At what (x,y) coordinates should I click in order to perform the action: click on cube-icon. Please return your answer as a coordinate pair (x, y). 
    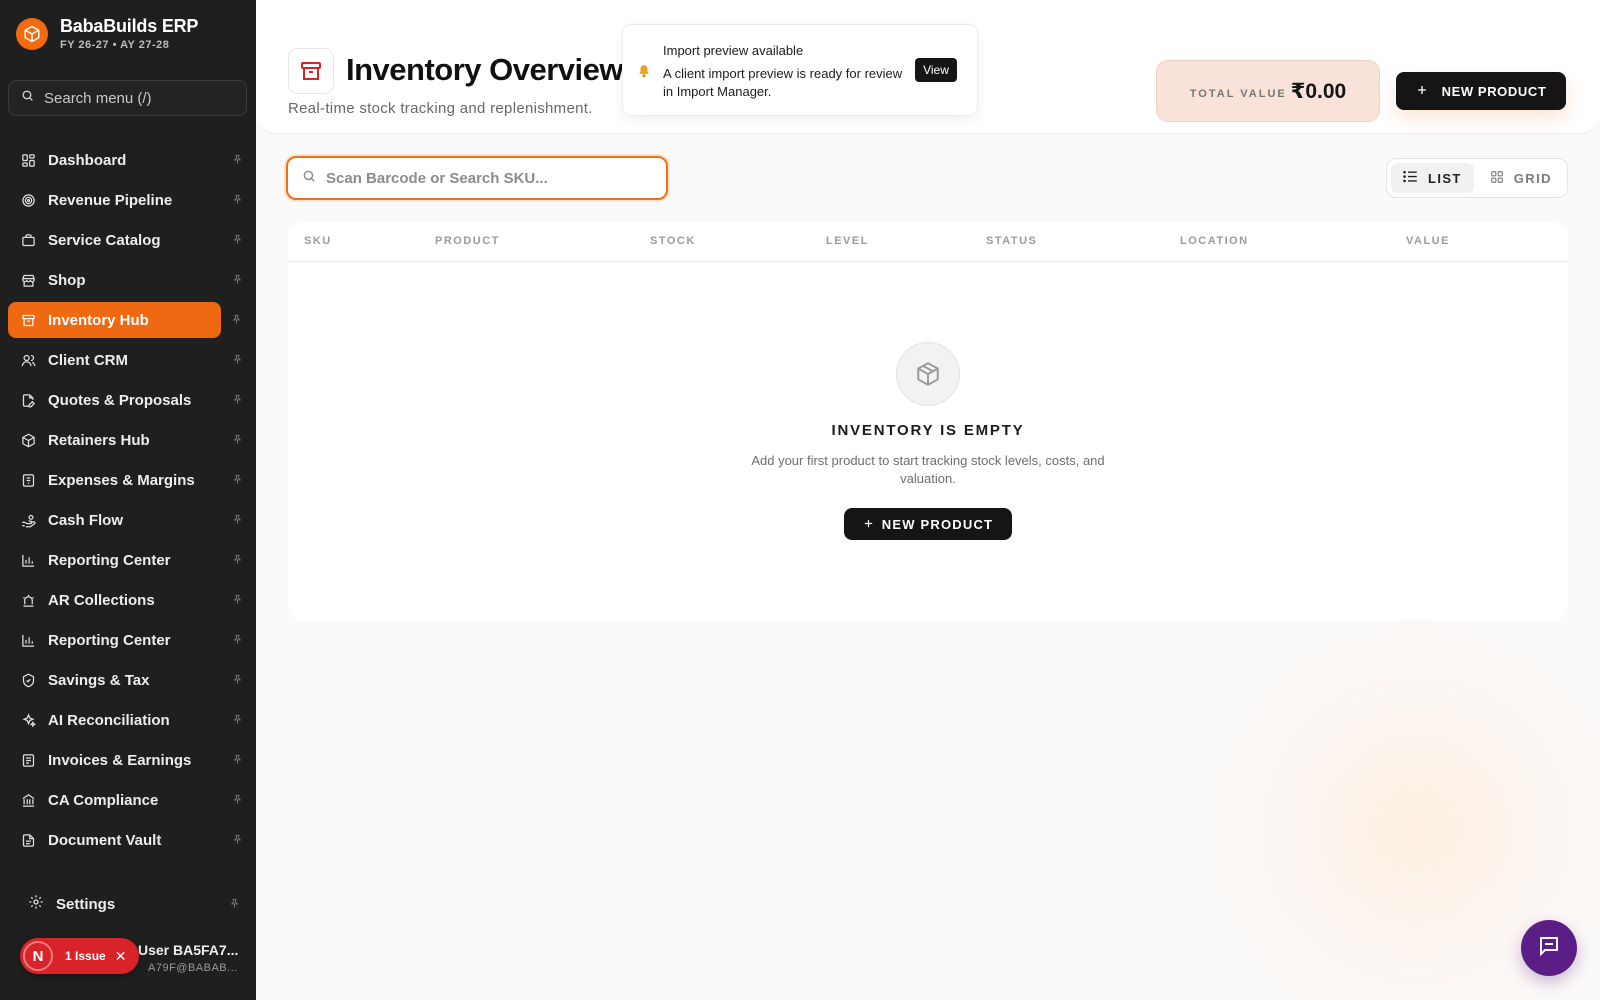
    Looking at the image, I should click on (32, 33).